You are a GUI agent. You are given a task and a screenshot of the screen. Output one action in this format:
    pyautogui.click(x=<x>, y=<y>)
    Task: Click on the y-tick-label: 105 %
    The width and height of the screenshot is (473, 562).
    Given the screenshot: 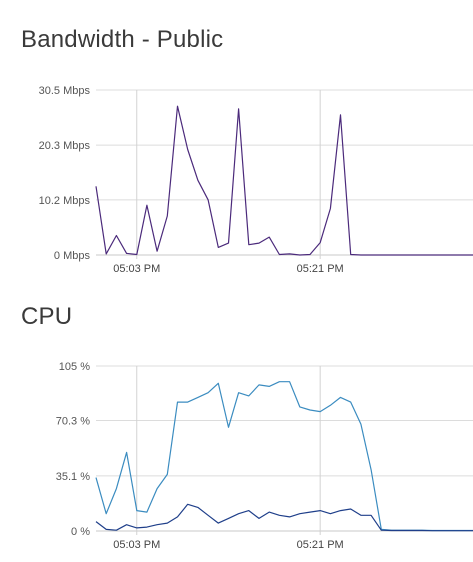 What is the action you would take?
    pyautogui.click(x=74, y=367)
    